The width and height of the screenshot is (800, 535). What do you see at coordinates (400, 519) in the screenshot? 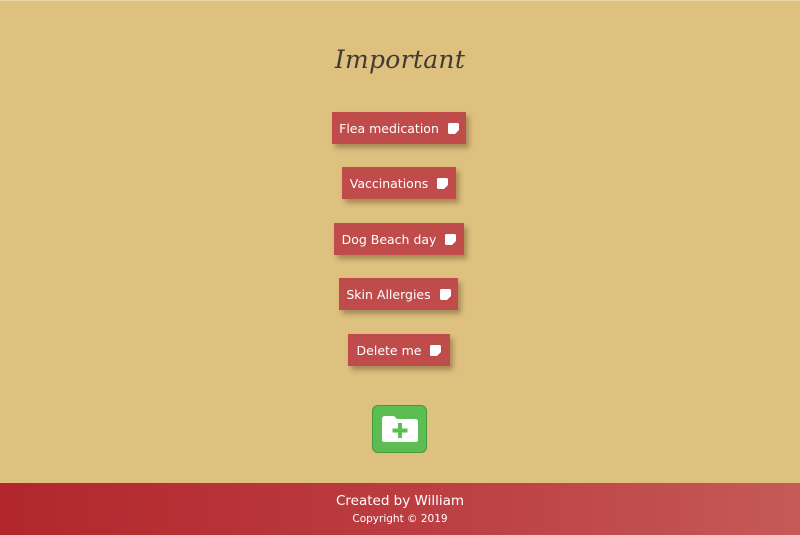
I see `footer-copyright: Copyright © 2019` at bounding box center [400, 519].